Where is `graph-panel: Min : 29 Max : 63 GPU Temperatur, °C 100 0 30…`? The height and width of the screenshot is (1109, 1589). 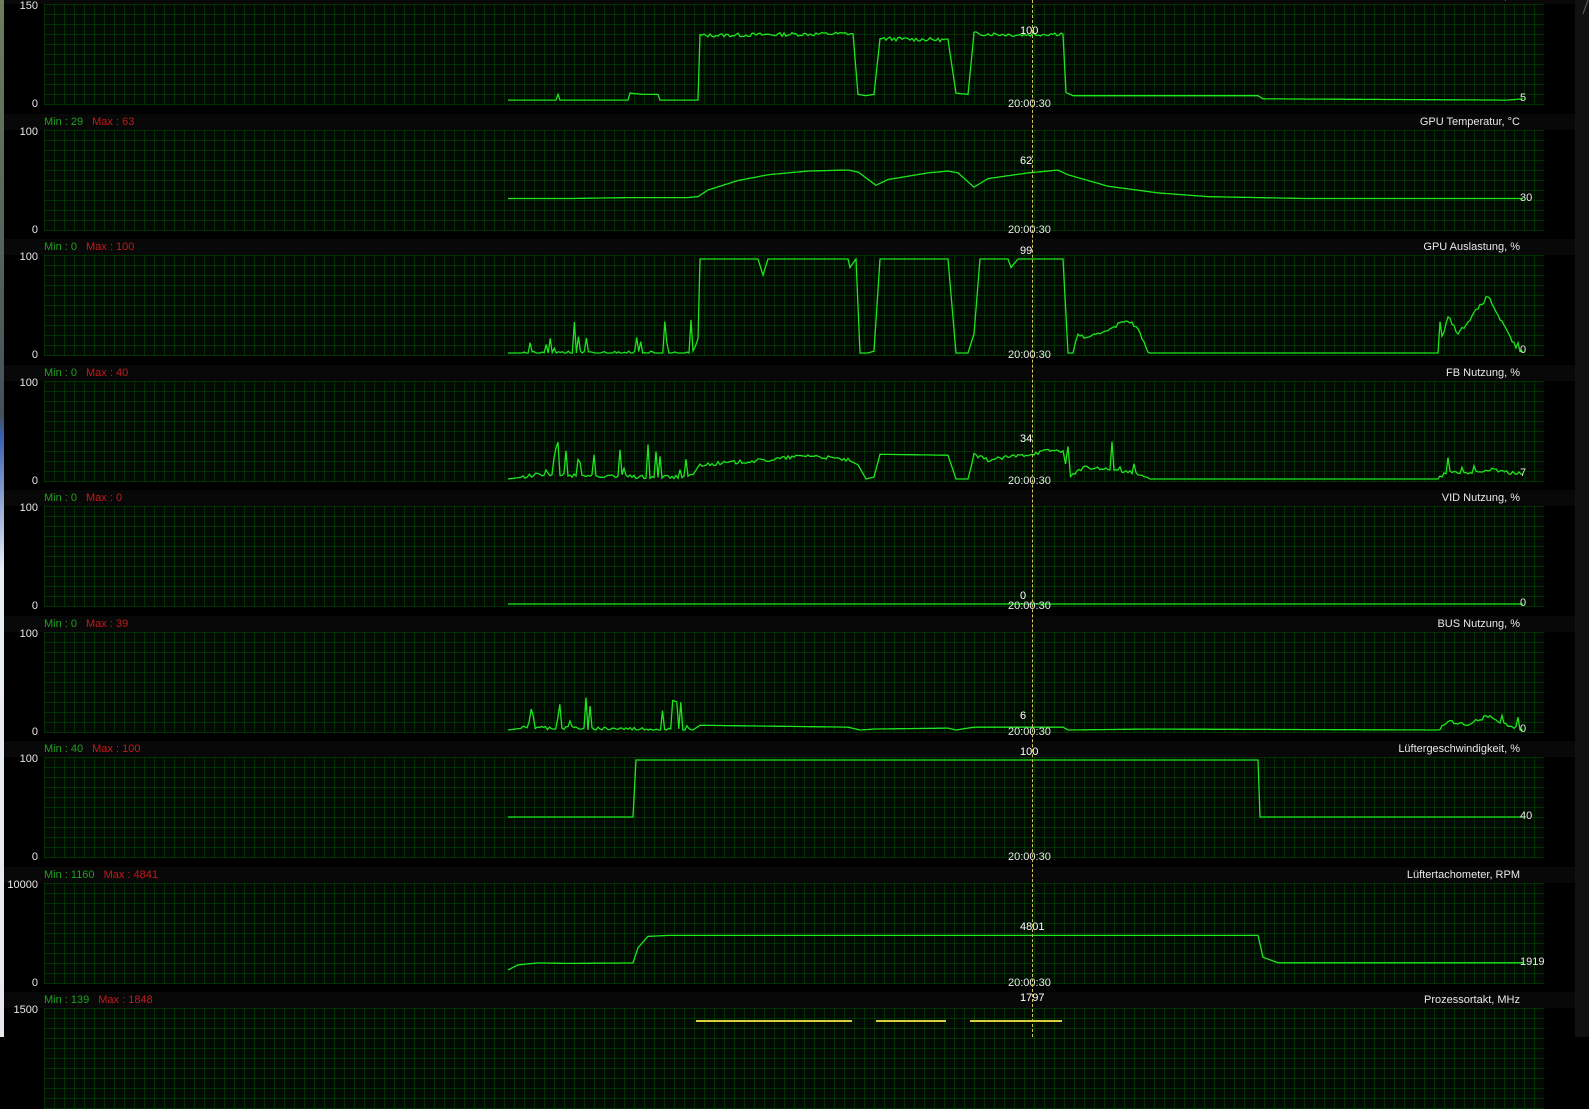
graph-panel: Min : 29 Max : 63 GPU Temperatur, °C 100 0 30… is located at coordinates (789, 175).